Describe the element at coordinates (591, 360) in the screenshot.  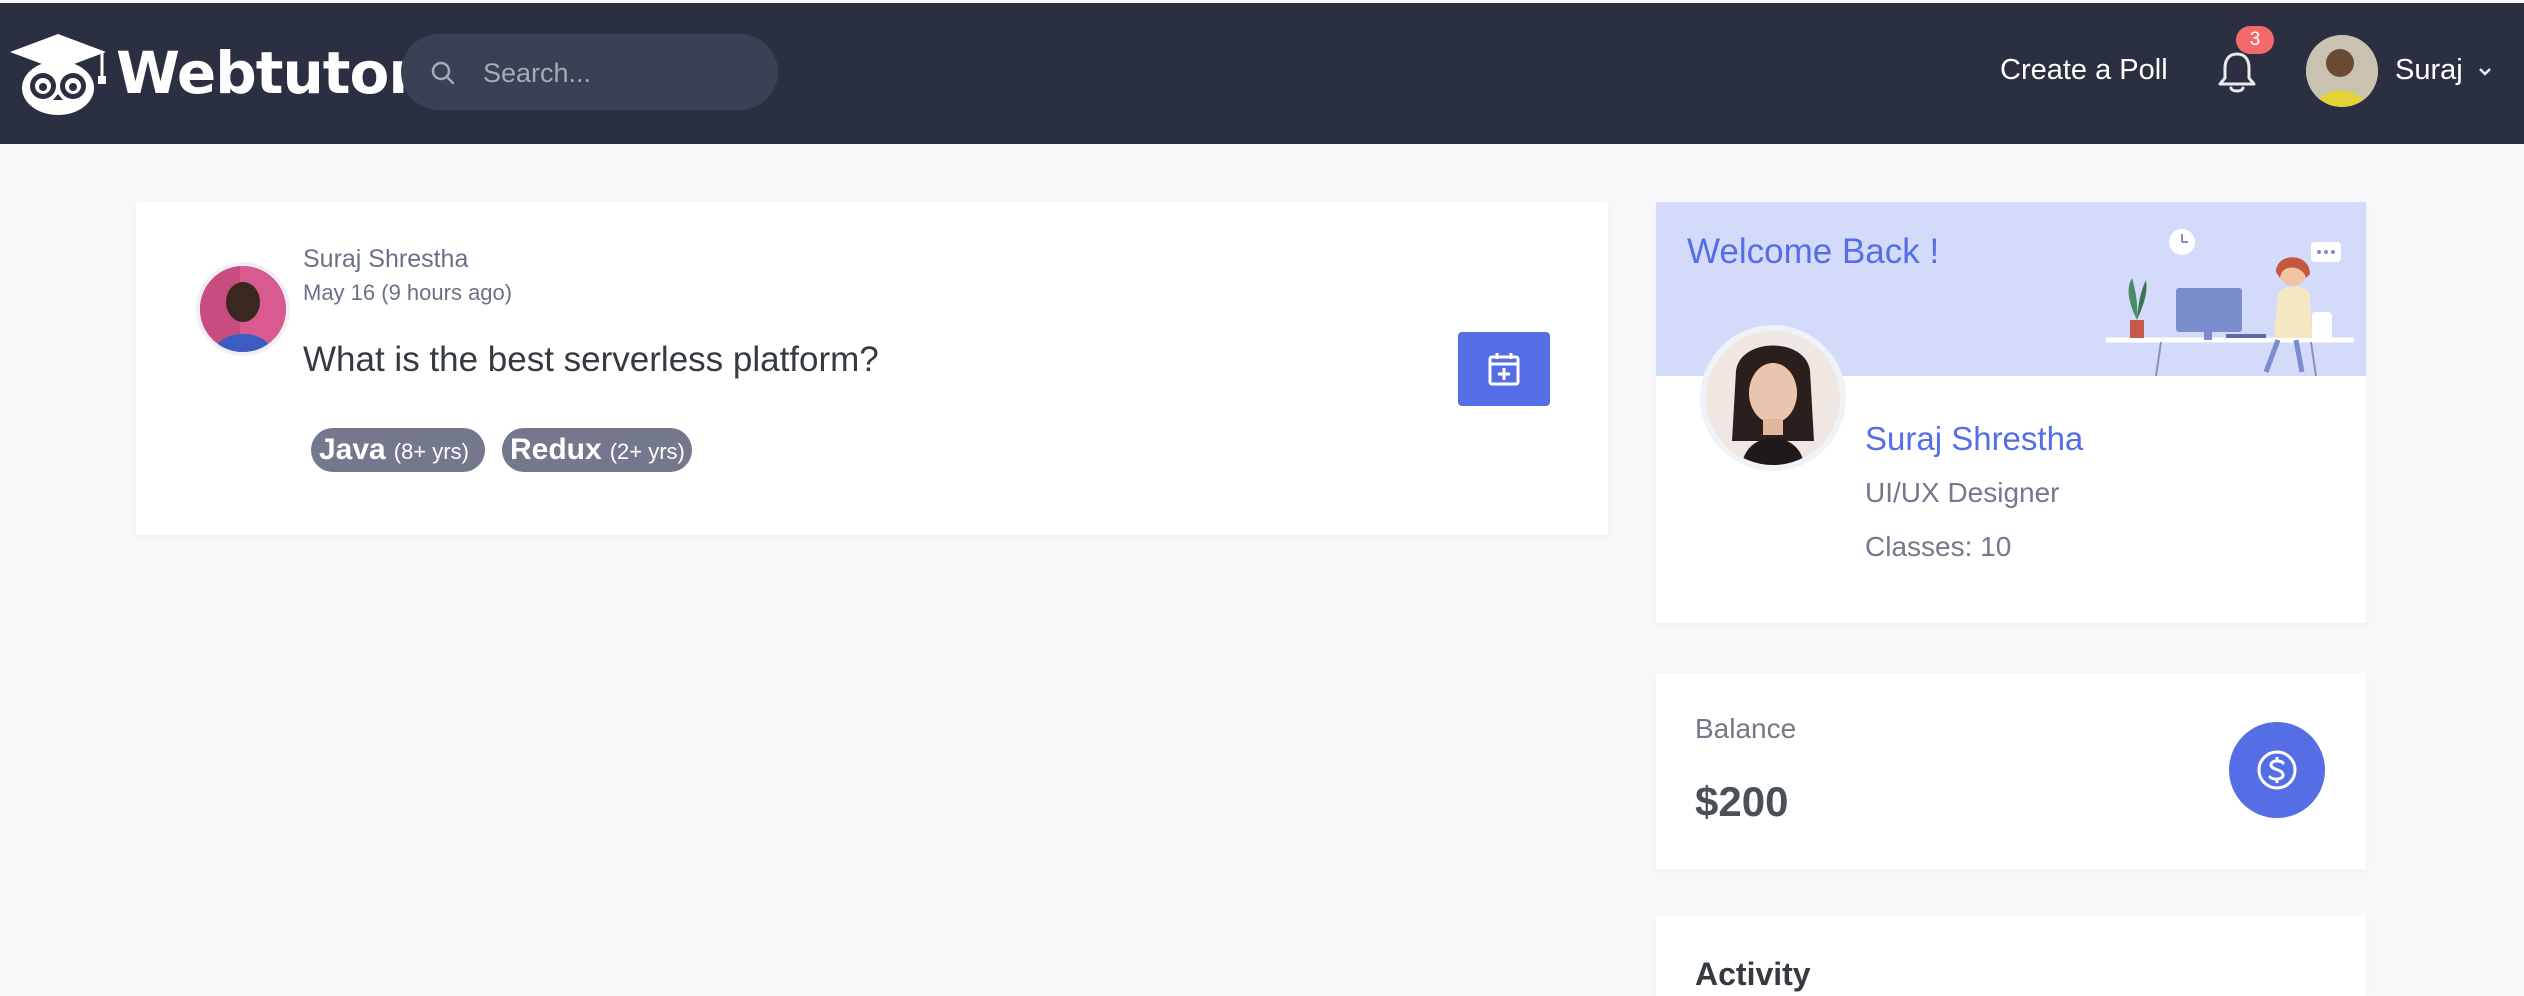
I see `poll-question: What is the best serverless platform?` at that location.